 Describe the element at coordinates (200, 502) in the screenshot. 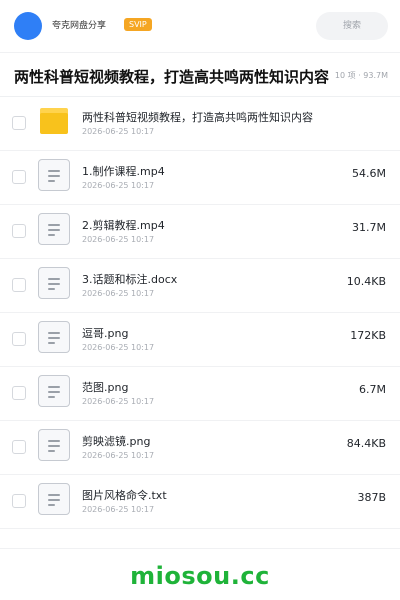

I see `list-item: 图片风格命令.txt 2026-06-25 10:17 387B` at that location.